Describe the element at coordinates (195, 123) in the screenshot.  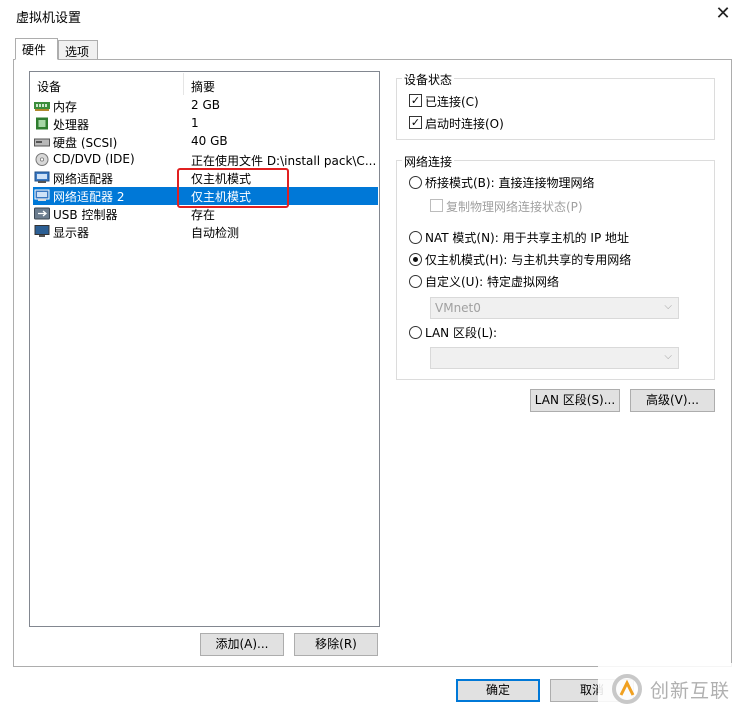
I see `device-summary: 1` at that location.